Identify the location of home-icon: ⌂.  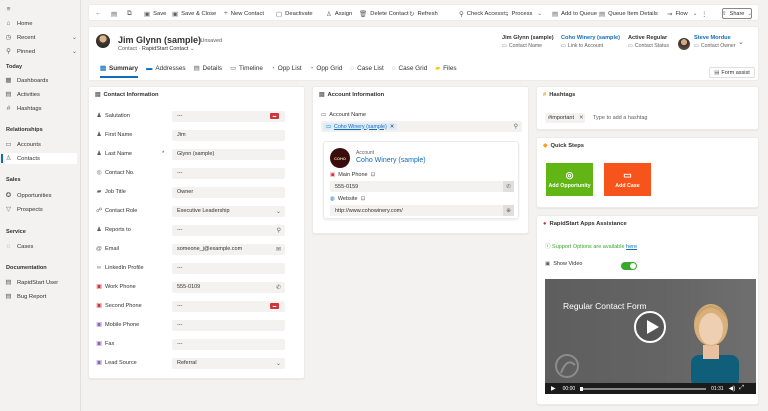
(8, 23).